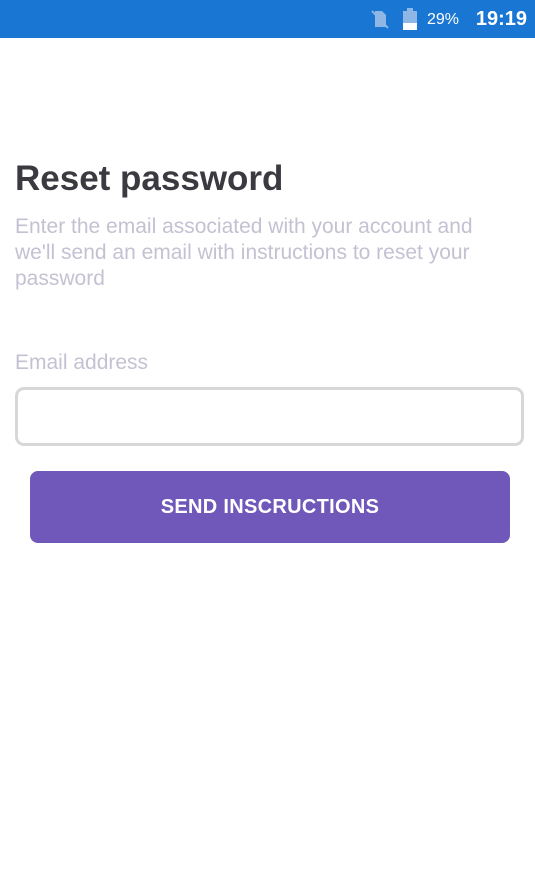  Describe the element at coordinates (410, 19) in the screenshot. I see `battery-icon` at that location.